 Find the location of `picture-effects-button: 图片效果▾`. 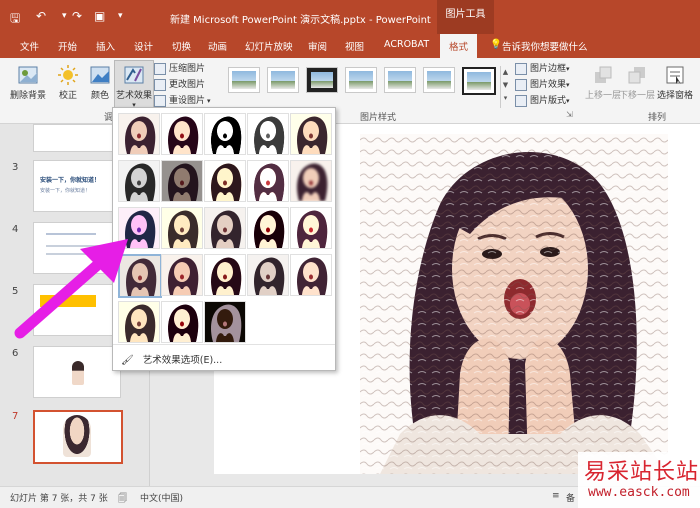

picture-effects-button: 图片效果▾ is located at coordinates (542, 84).